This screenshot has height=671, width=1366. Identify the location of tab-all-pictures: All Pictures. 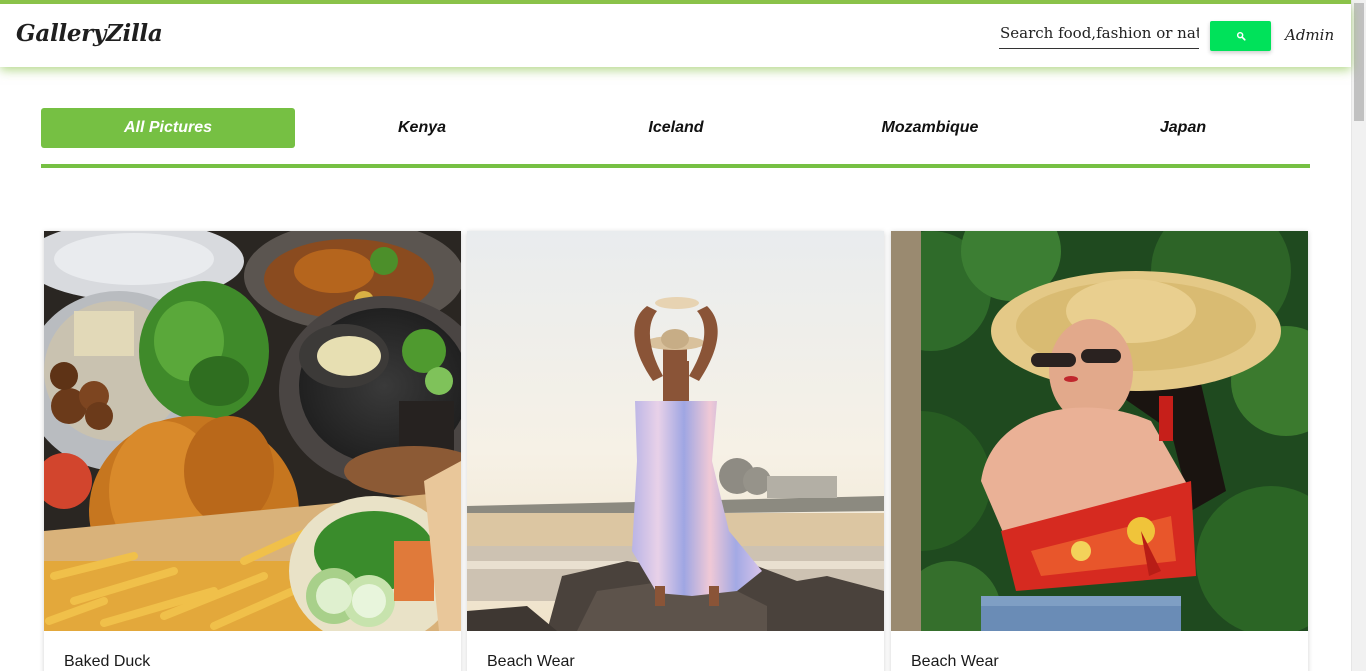
(168, 128).